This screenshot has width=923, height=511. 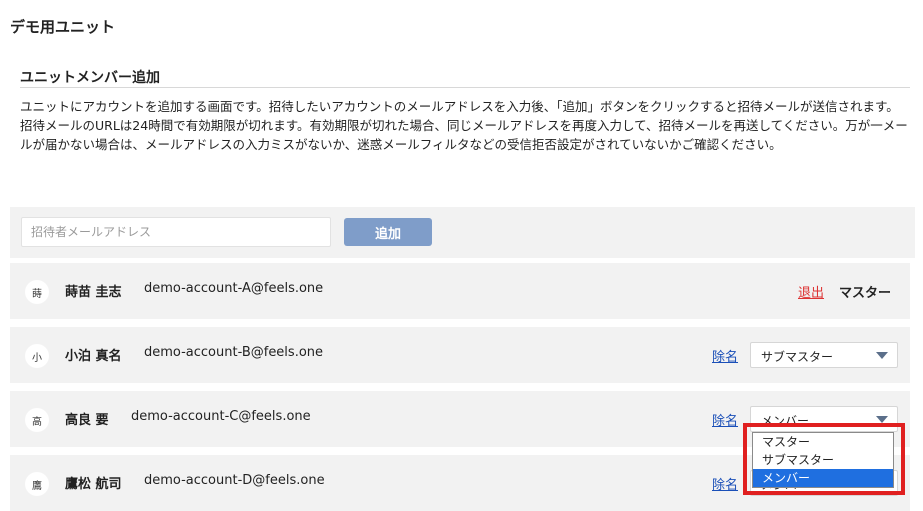 What do you see at coordinates (37, 484) in the screenshot?
I see `avatar: 鷹` at bounding box center [37, 484].